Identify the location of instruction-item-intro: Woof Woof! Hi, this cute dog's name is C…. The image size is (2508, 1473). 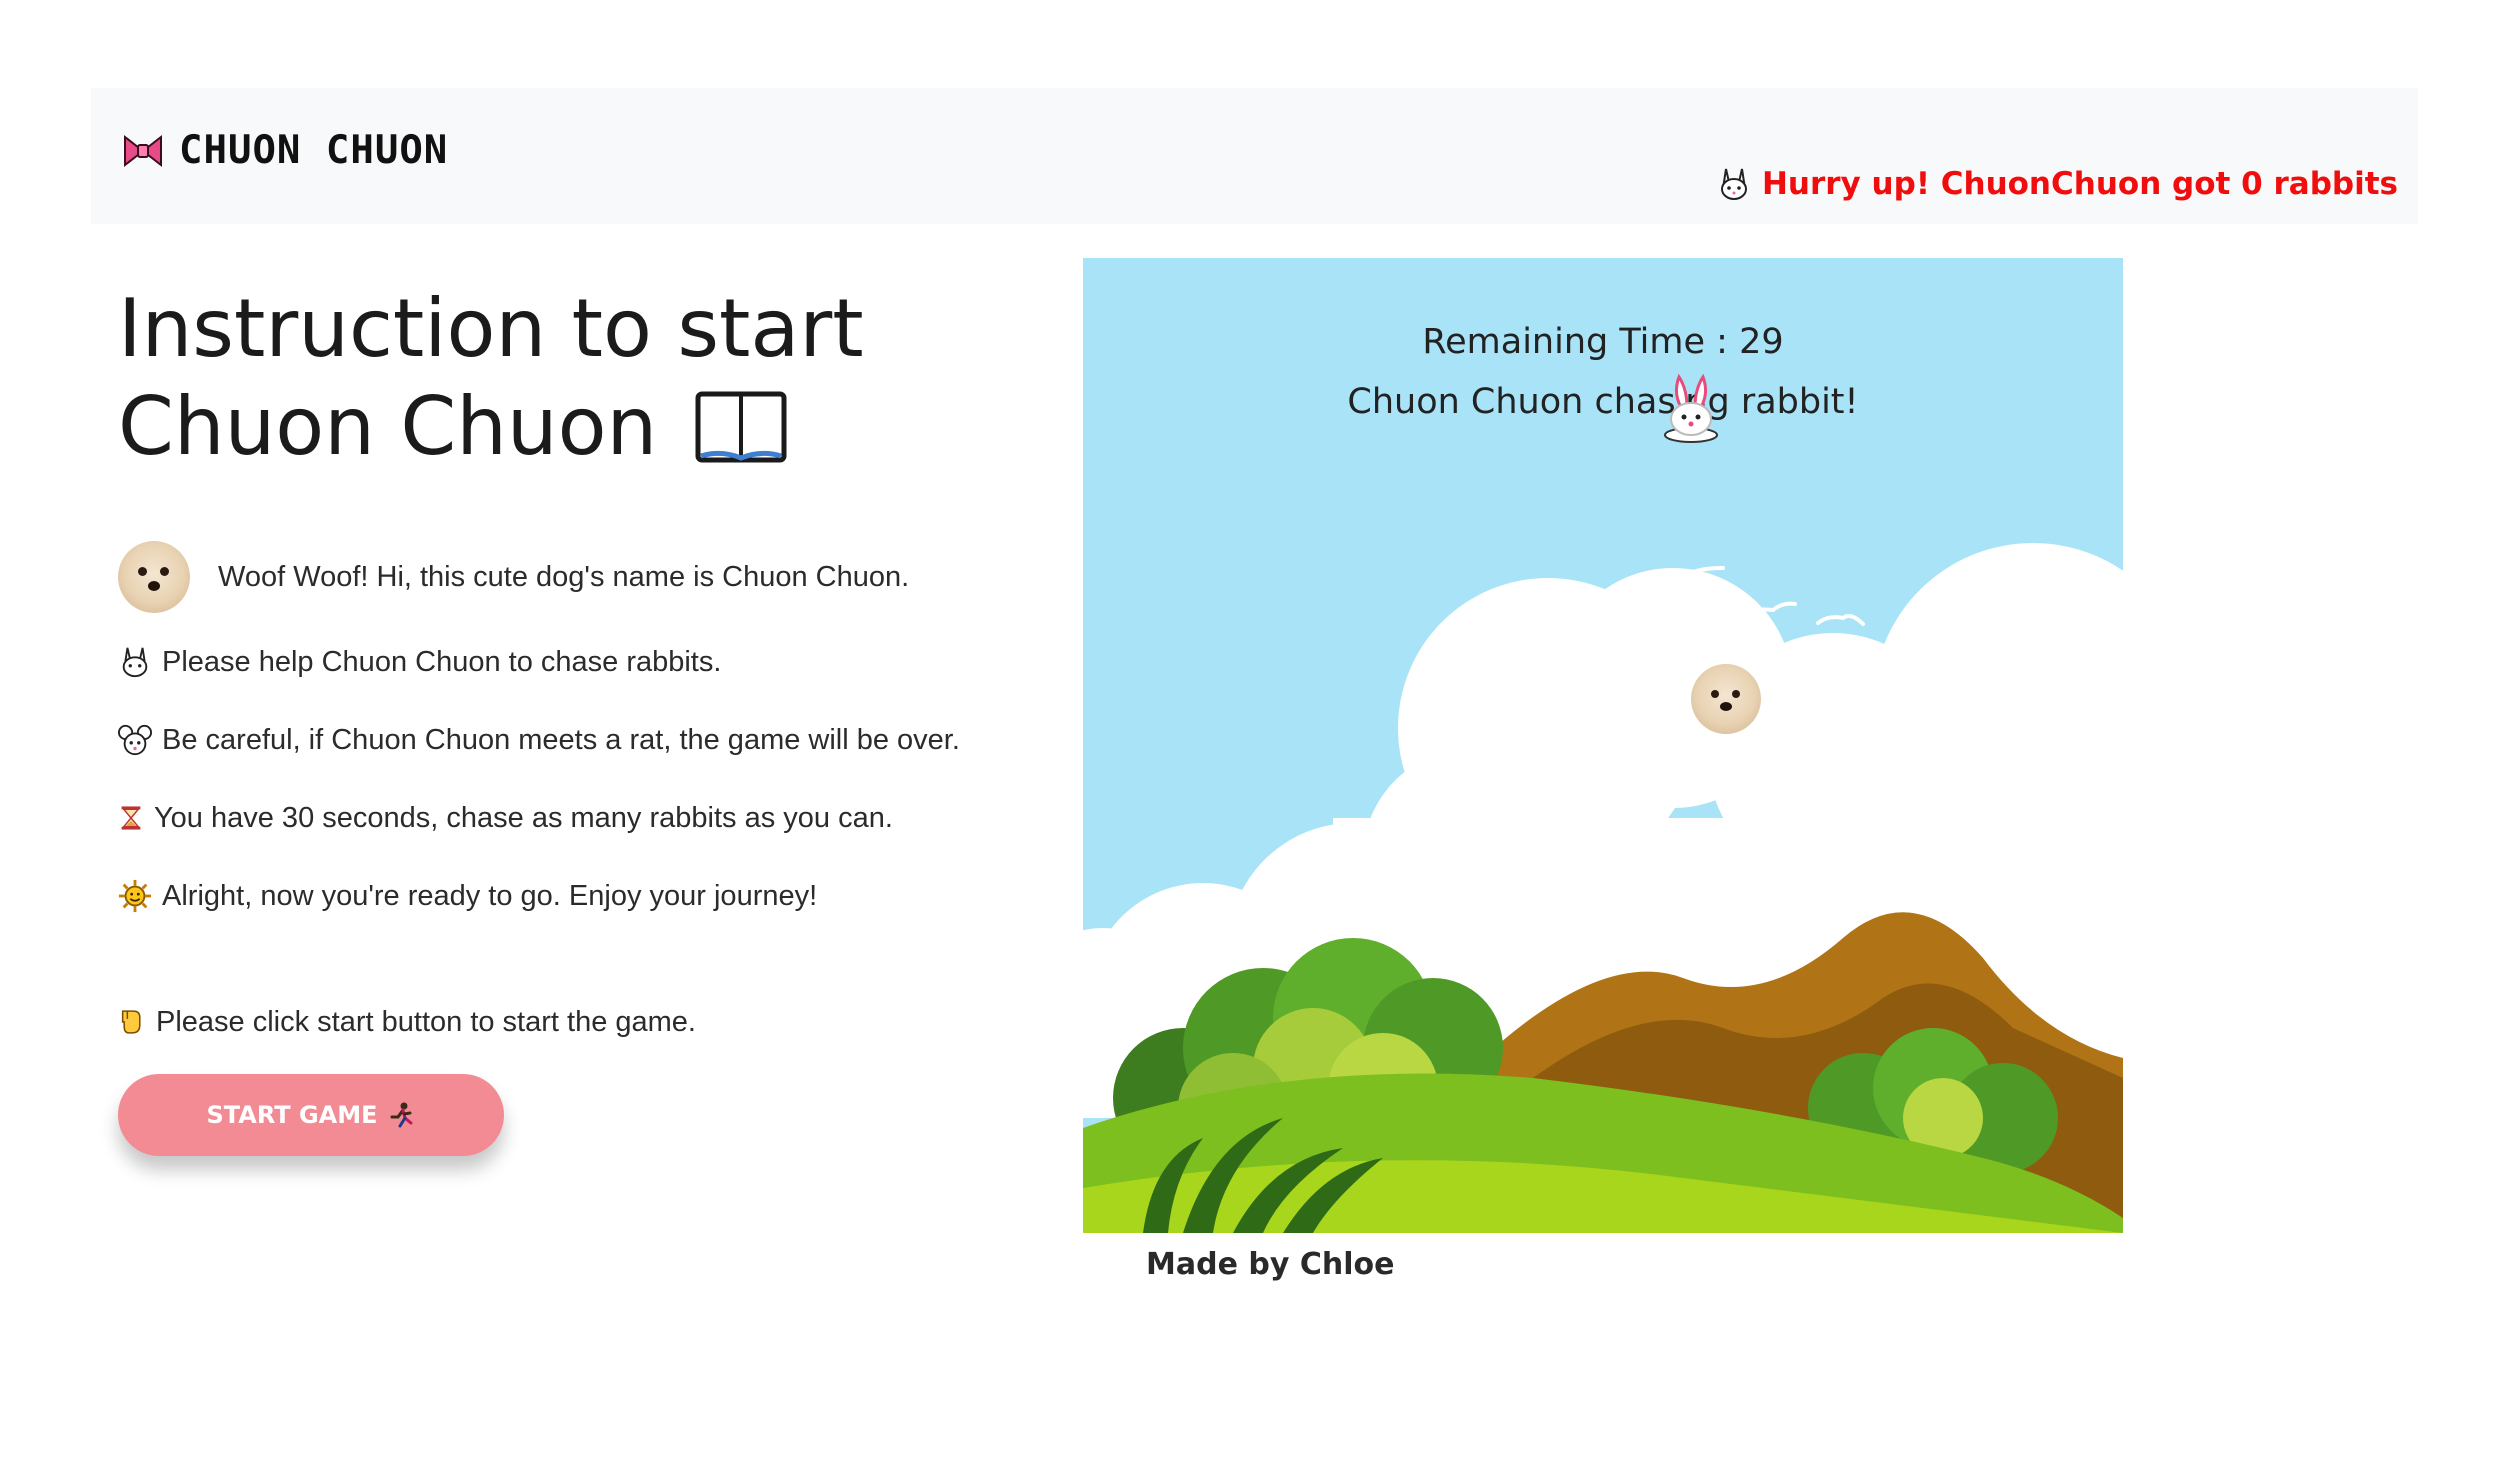
(513, 577).